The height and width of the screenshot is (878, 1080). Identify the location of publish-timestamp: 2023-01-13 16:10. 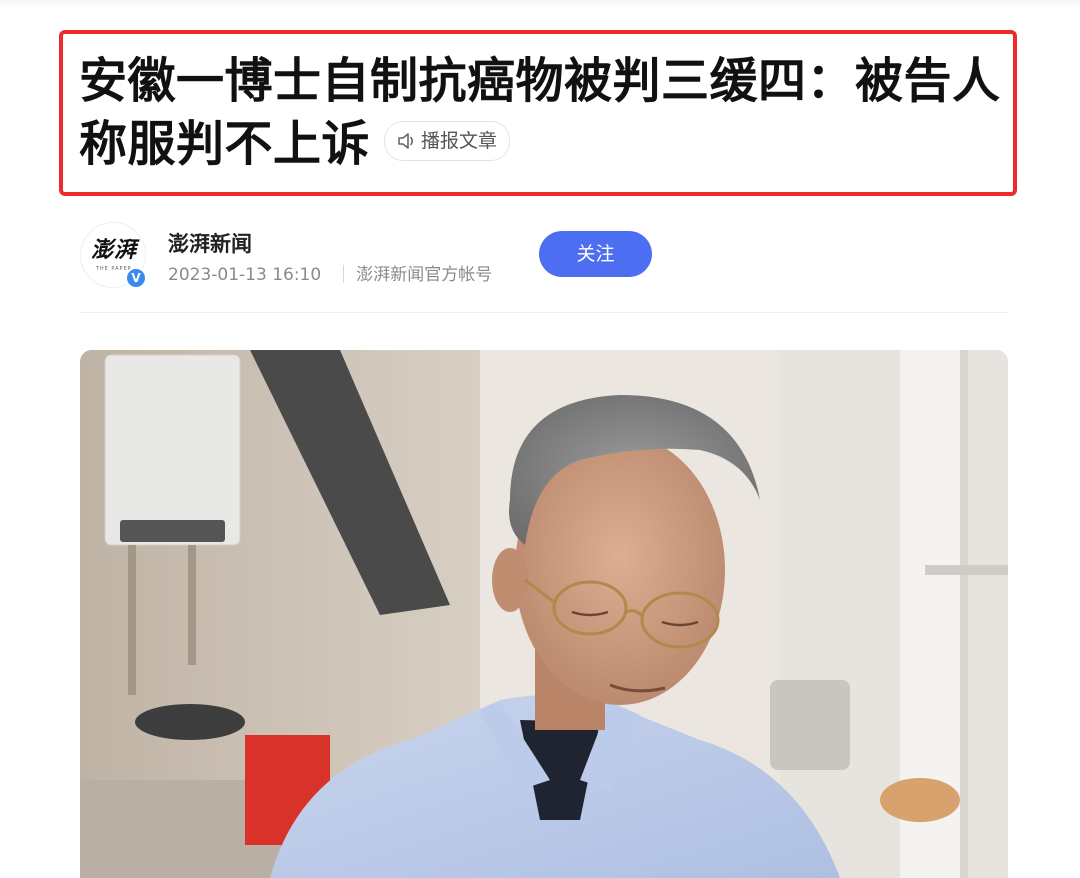
(245, 275).